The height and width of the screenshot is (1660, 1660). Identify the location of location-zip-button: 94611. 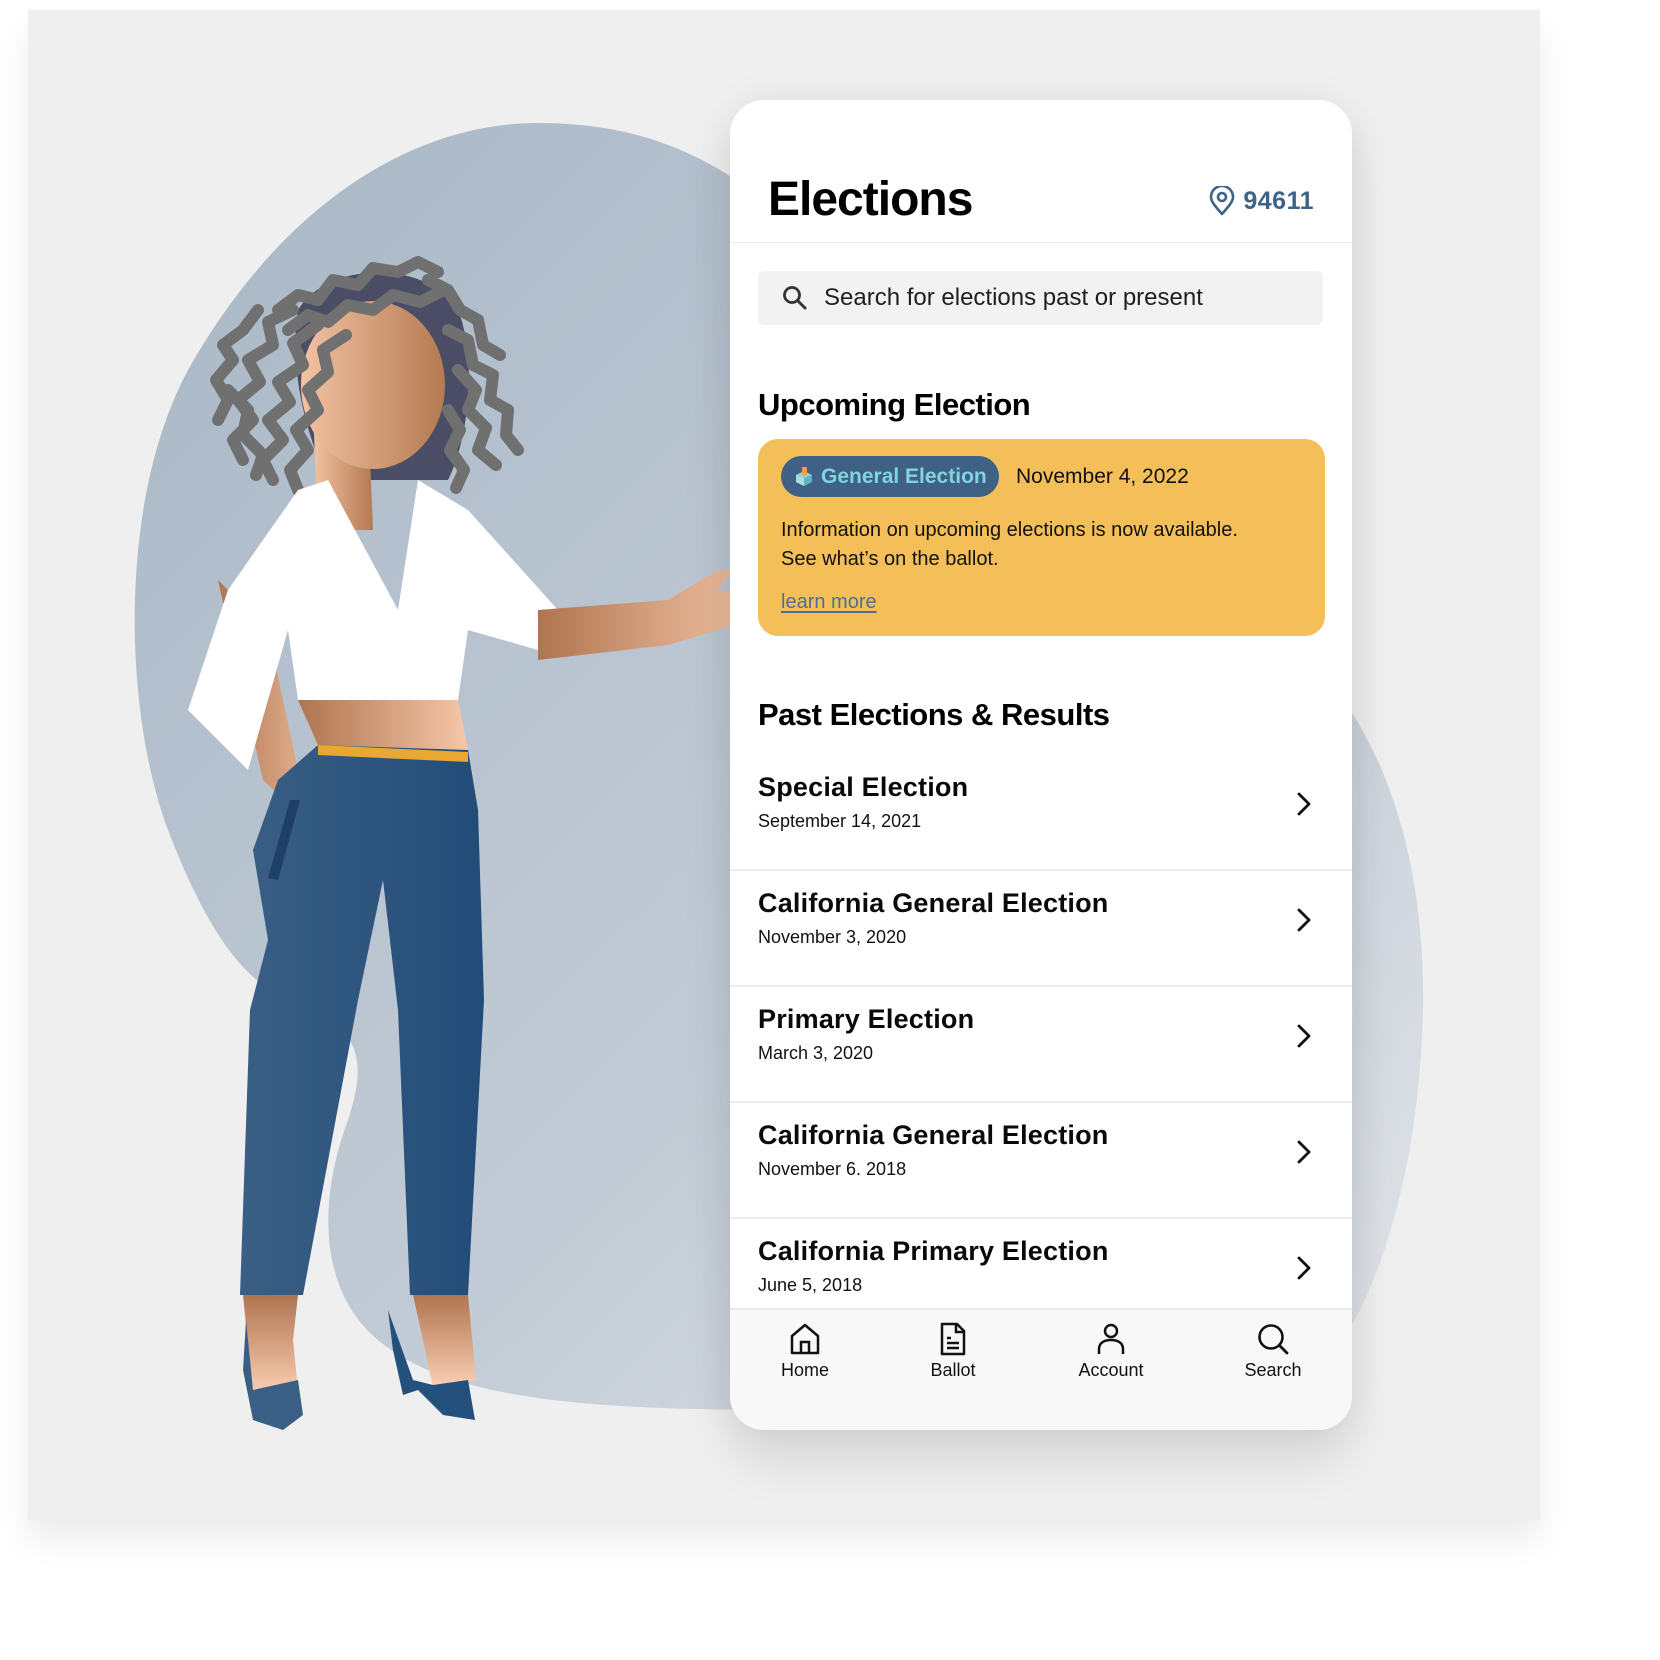
(1261, 201).